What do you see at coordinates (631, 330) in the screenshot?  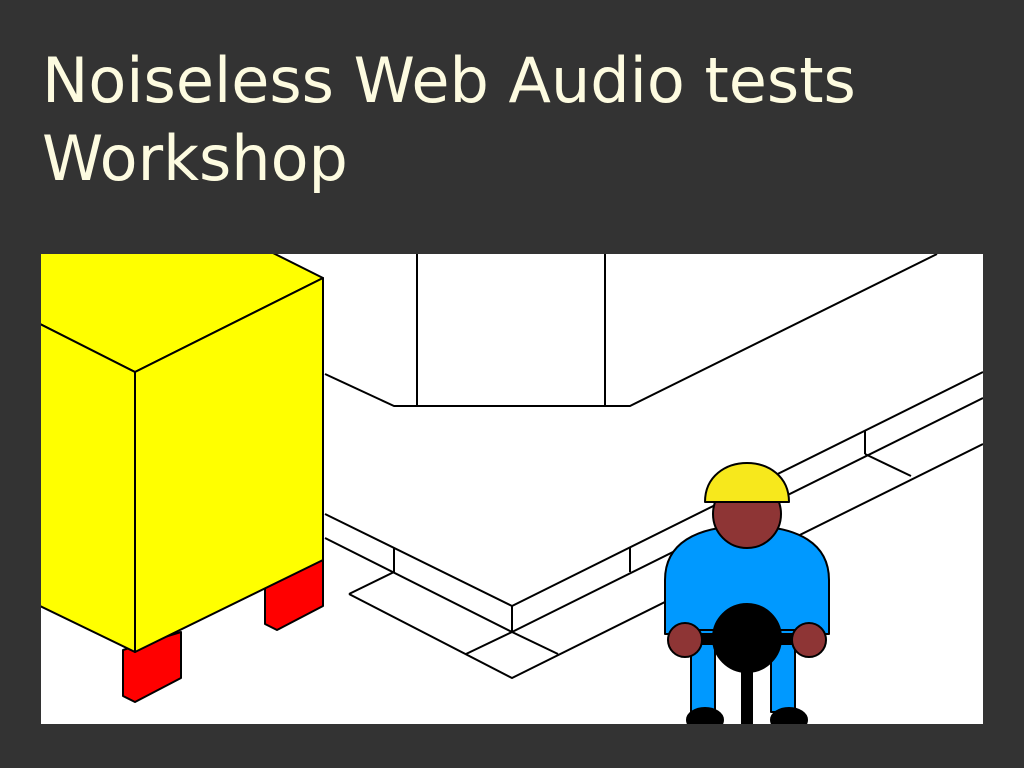 I see `wall-outline` at bounding box center [631, 330].